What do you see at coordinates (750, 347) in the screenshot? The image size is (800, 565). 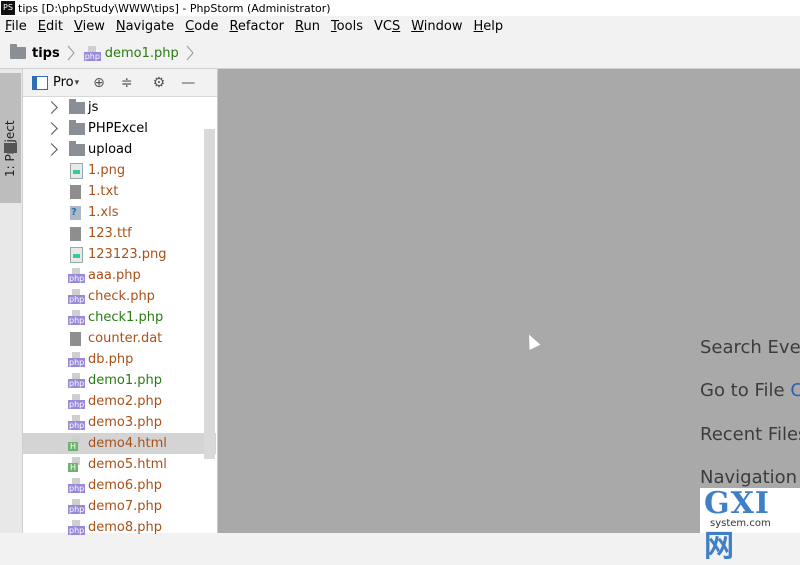 I see `editor-hint: Search Every` at bounding box center [750, 347].